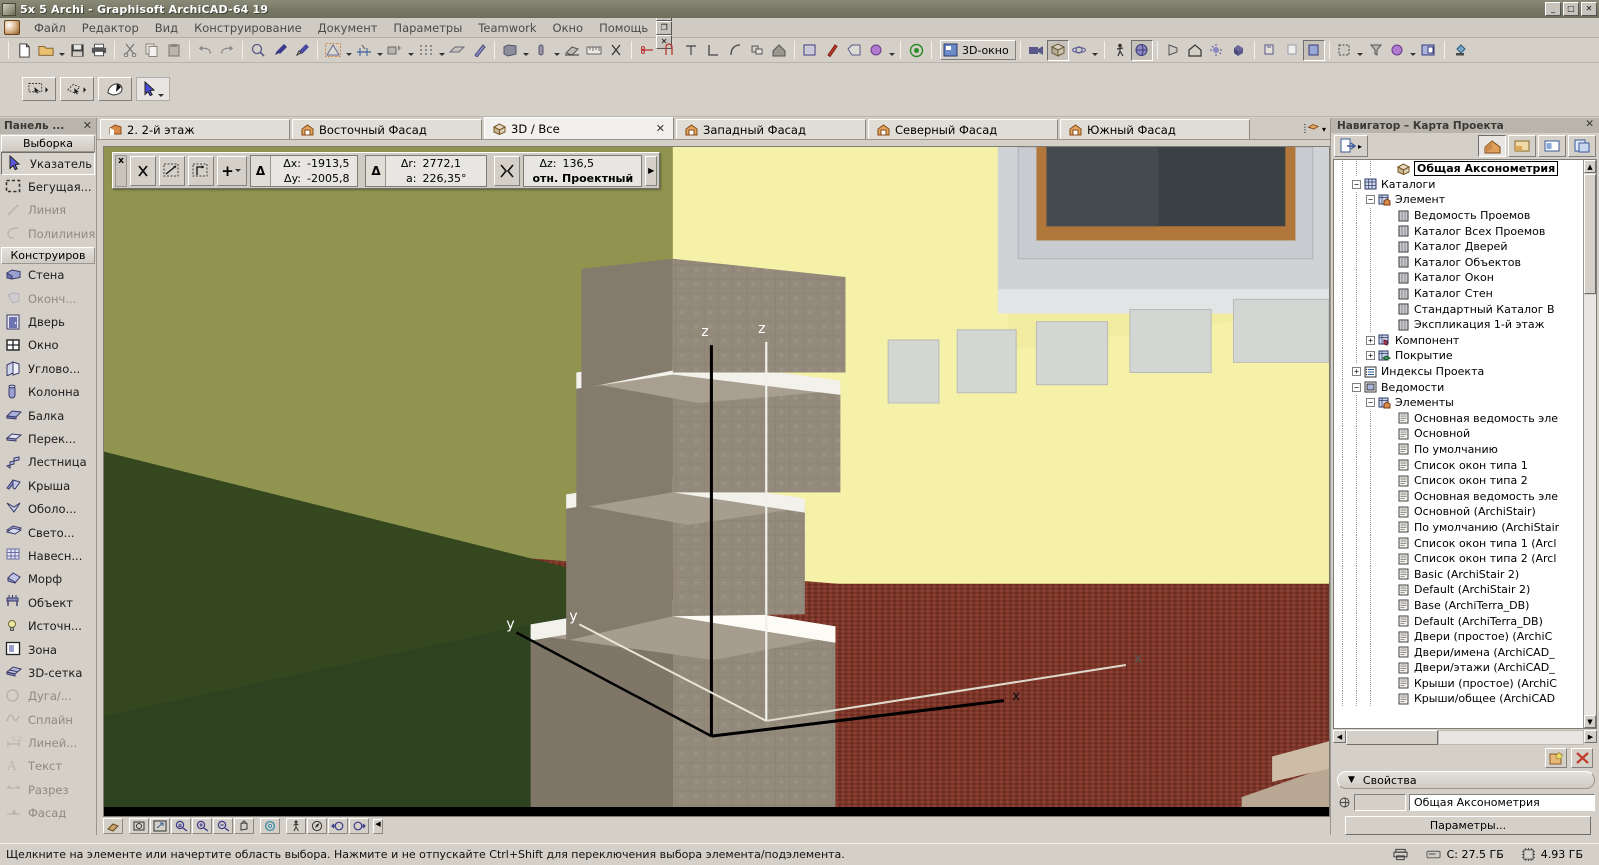 Image resolution: width=1599 pixels, height=865 pixels. Describe the element at coordinates (202, 826) in the screenshot. I see `zoom-in-icon` at that location.